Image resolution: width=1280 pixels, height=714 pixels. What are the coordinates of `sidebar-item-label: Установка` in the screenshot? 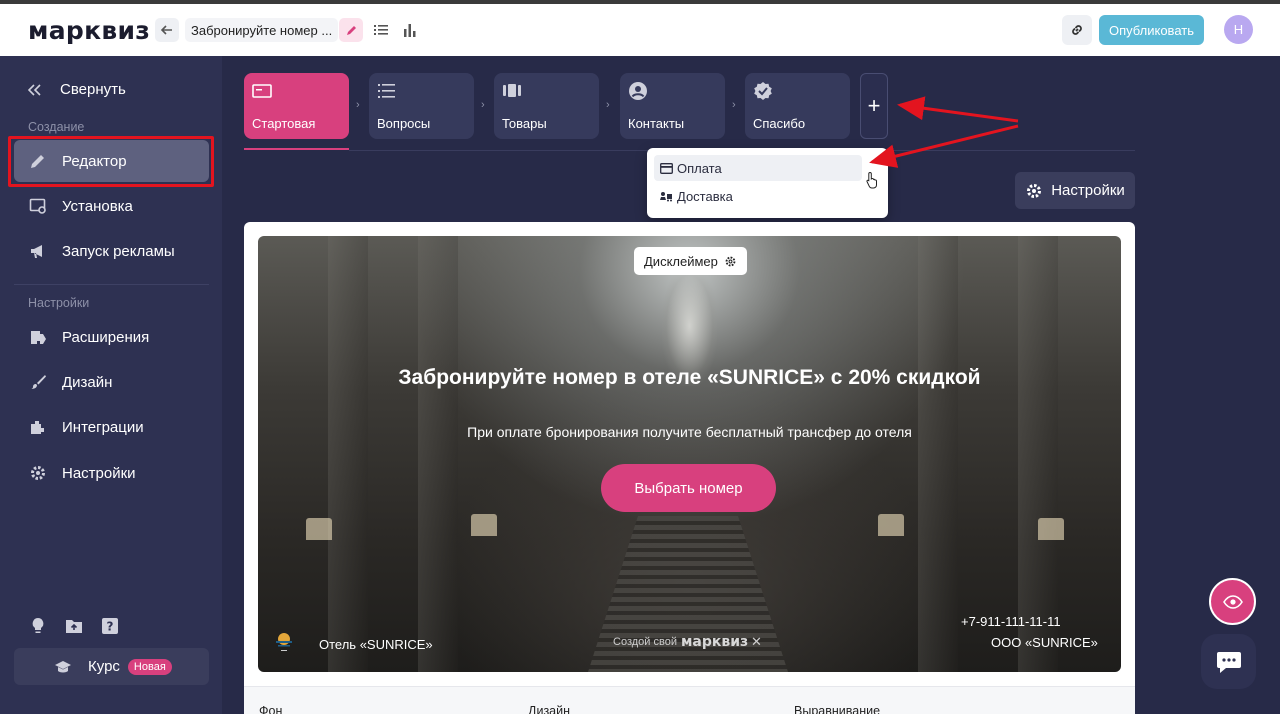 It's located at (97, 206).